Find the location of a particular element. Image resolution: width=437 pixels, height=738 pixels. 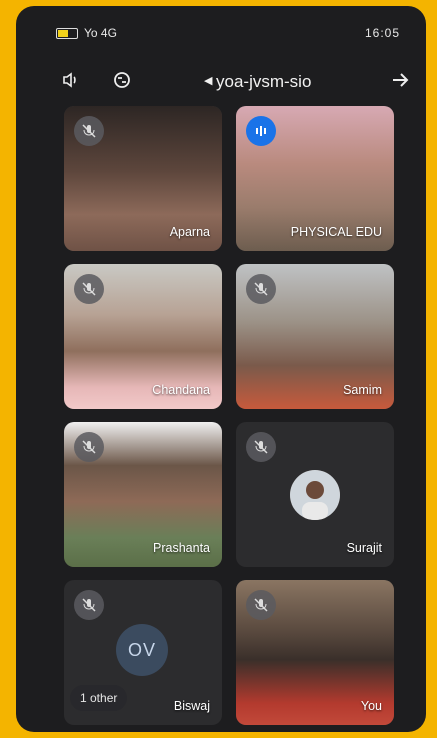

participant-name: Chandana is located at coordinates (181, 390).